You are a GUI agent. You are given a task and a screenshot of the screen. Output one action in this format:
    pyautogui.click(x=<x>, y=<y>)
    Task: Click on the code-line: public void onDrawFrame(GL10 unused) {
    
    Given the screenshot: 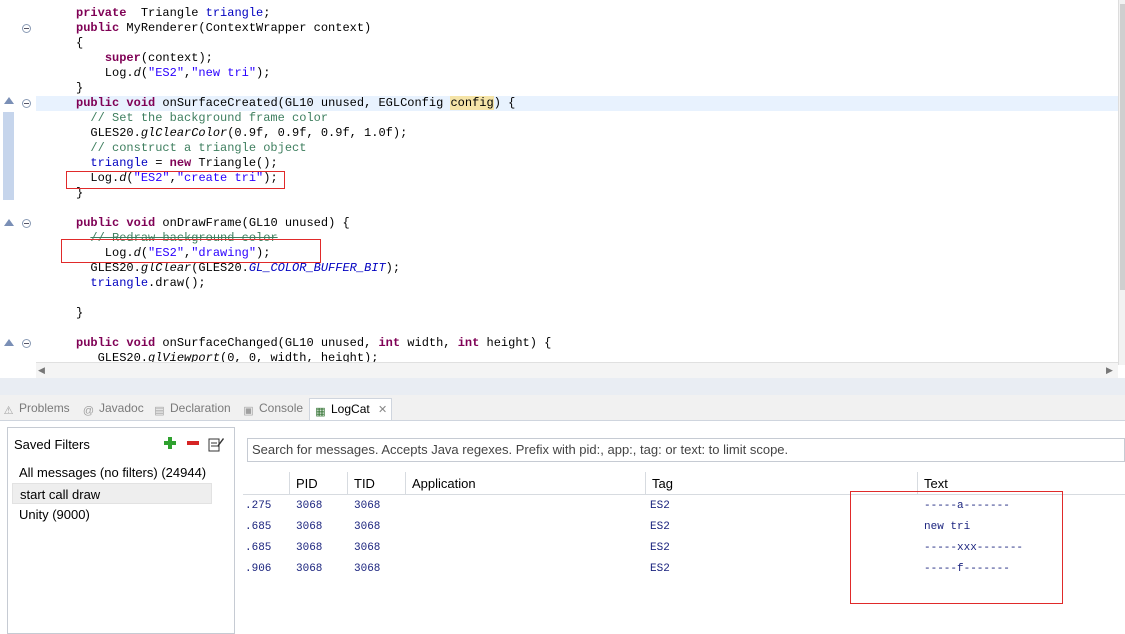 What is the action you would take?
    pyautogui.click(x=213, y=223)
    